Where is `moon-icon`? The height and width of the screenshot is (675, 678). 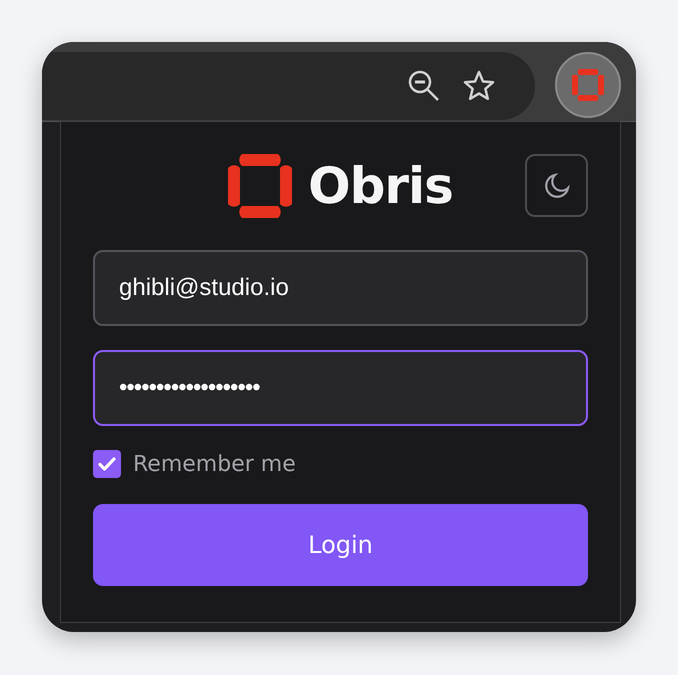 moon-icon is located at coordinates (556, 186).